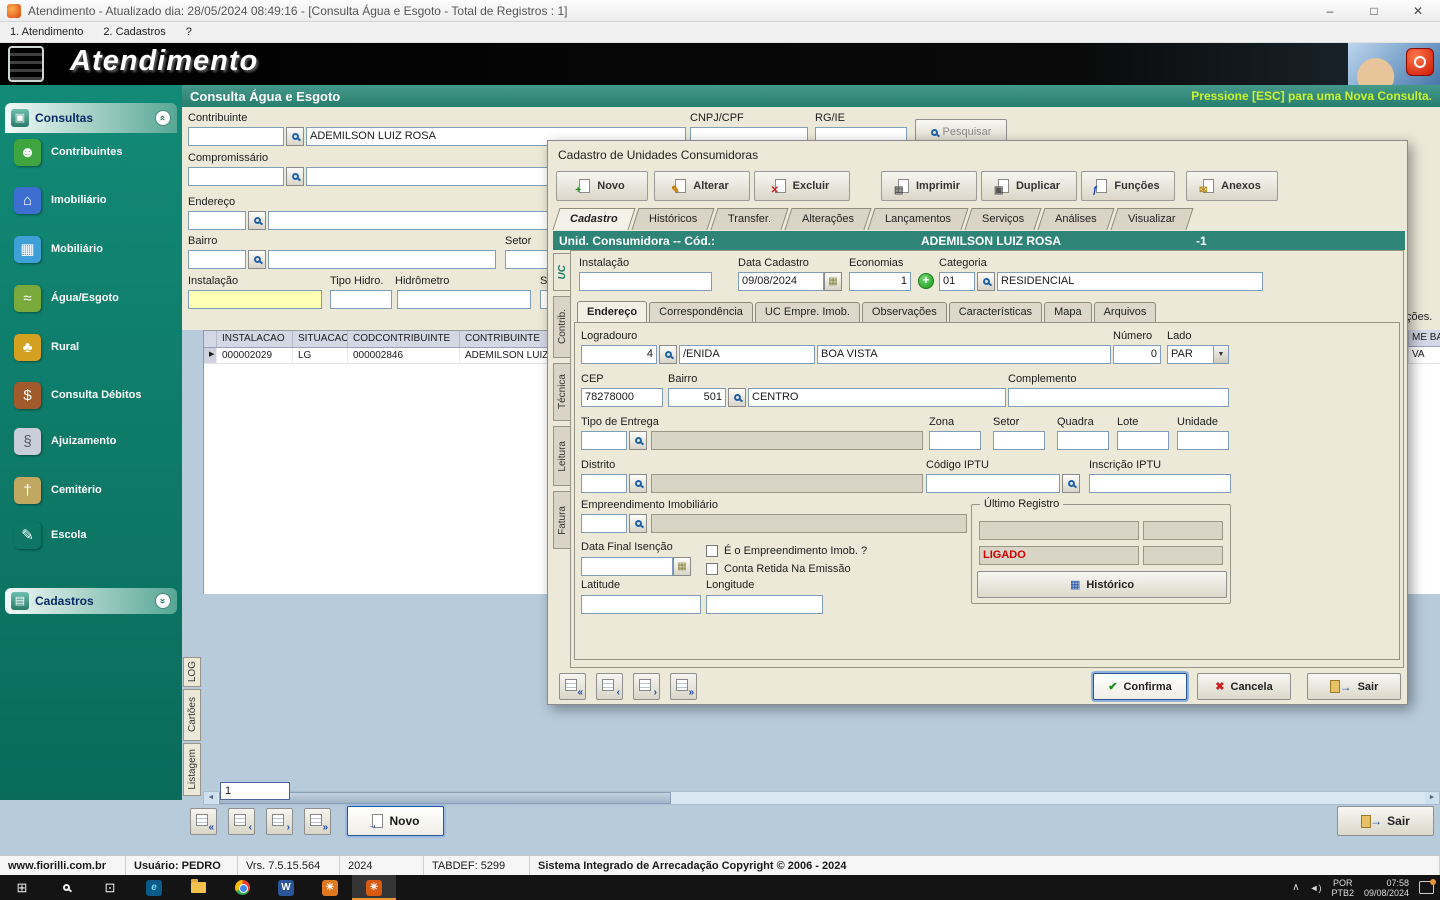 The width and height of the screenshot is (1440, 900). I want to click on sidebar-item-agua-esgoto: ≈ Água/Esgoto, so click(96, 298).